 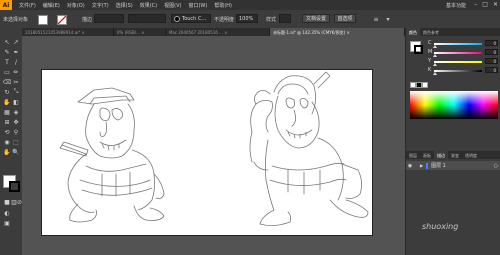 I want to click on black-value: 0, so click(x=491, y=70).